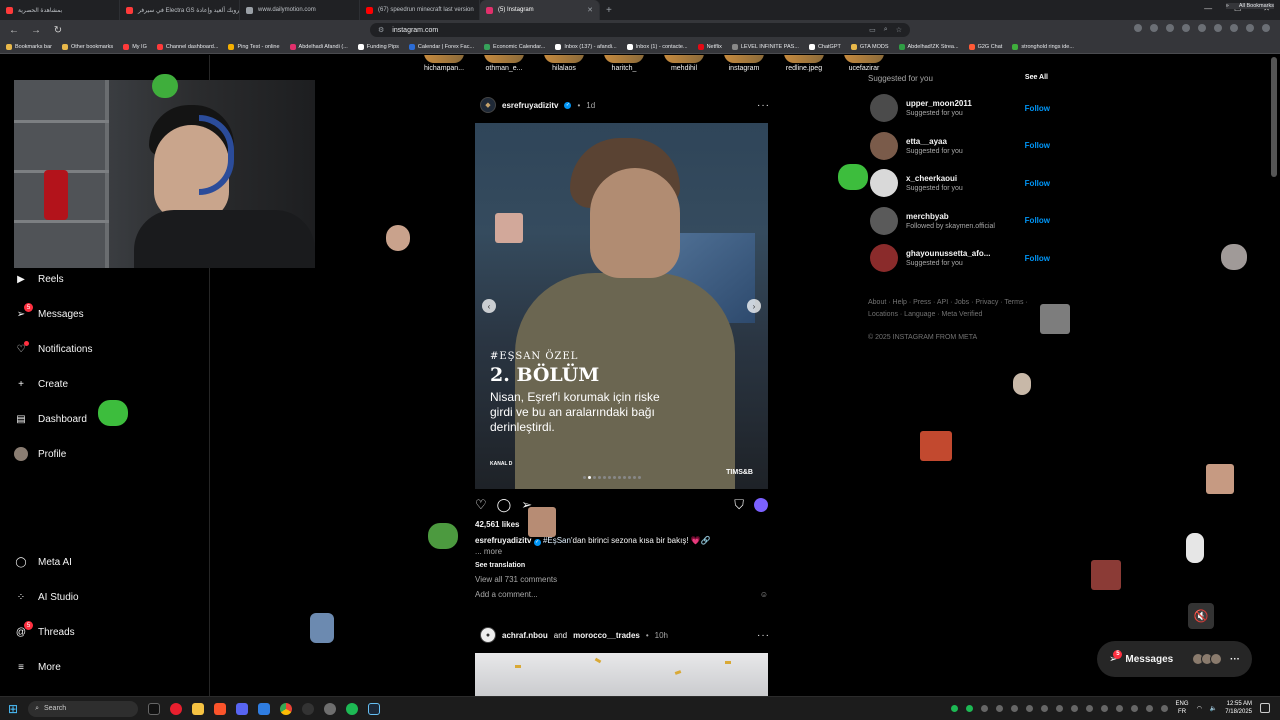  What do you see at coordinates (934, 178) in the screenshot?
I see `suggestion-username: x_cheerkaoui` at bounding box center [934, 178].